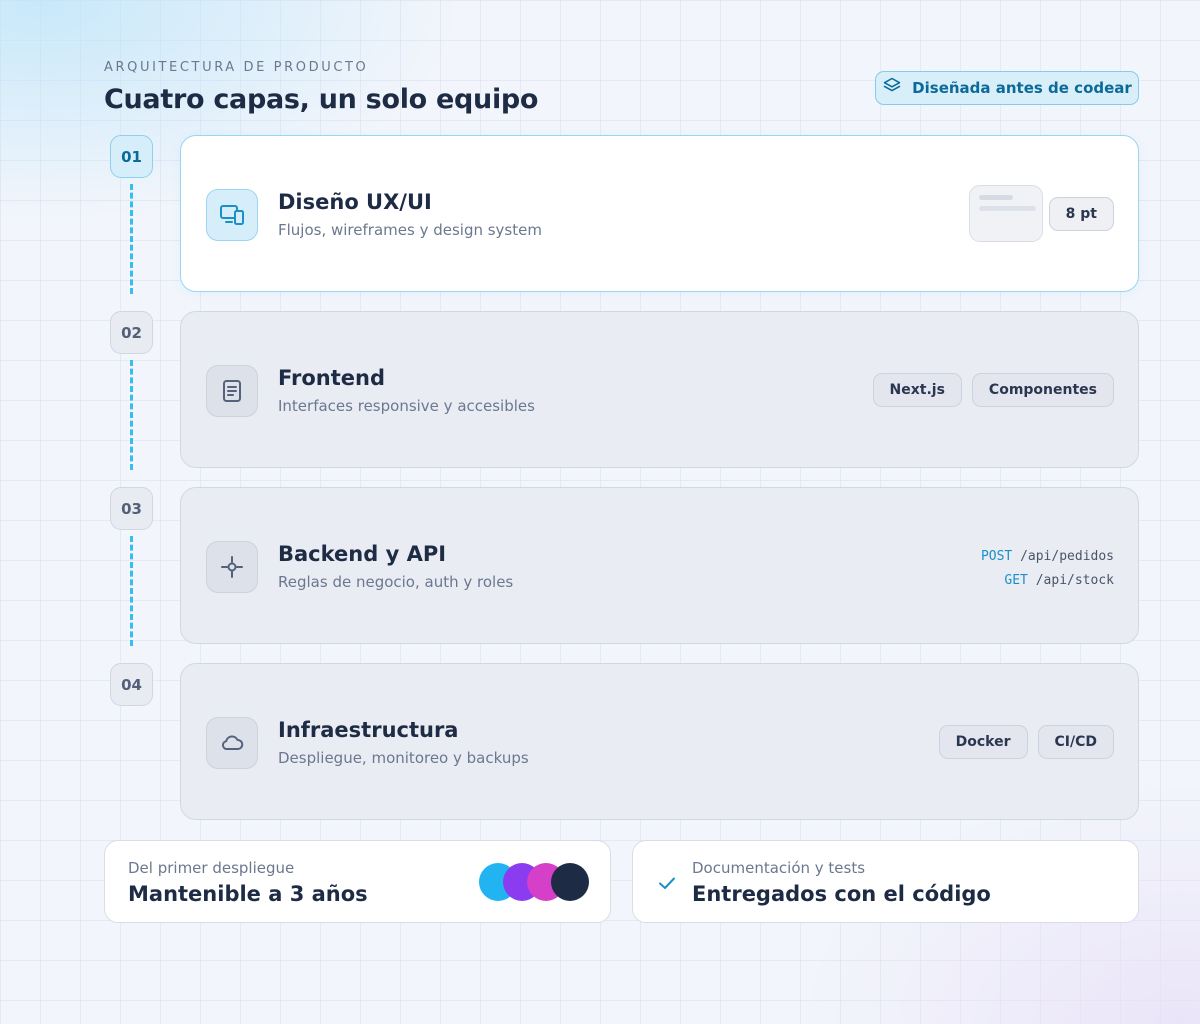 Image resolution: width=1200 pixels, height=1024 pixels. I want to click on stat-label: Documentación y tests, so click(779, 868).